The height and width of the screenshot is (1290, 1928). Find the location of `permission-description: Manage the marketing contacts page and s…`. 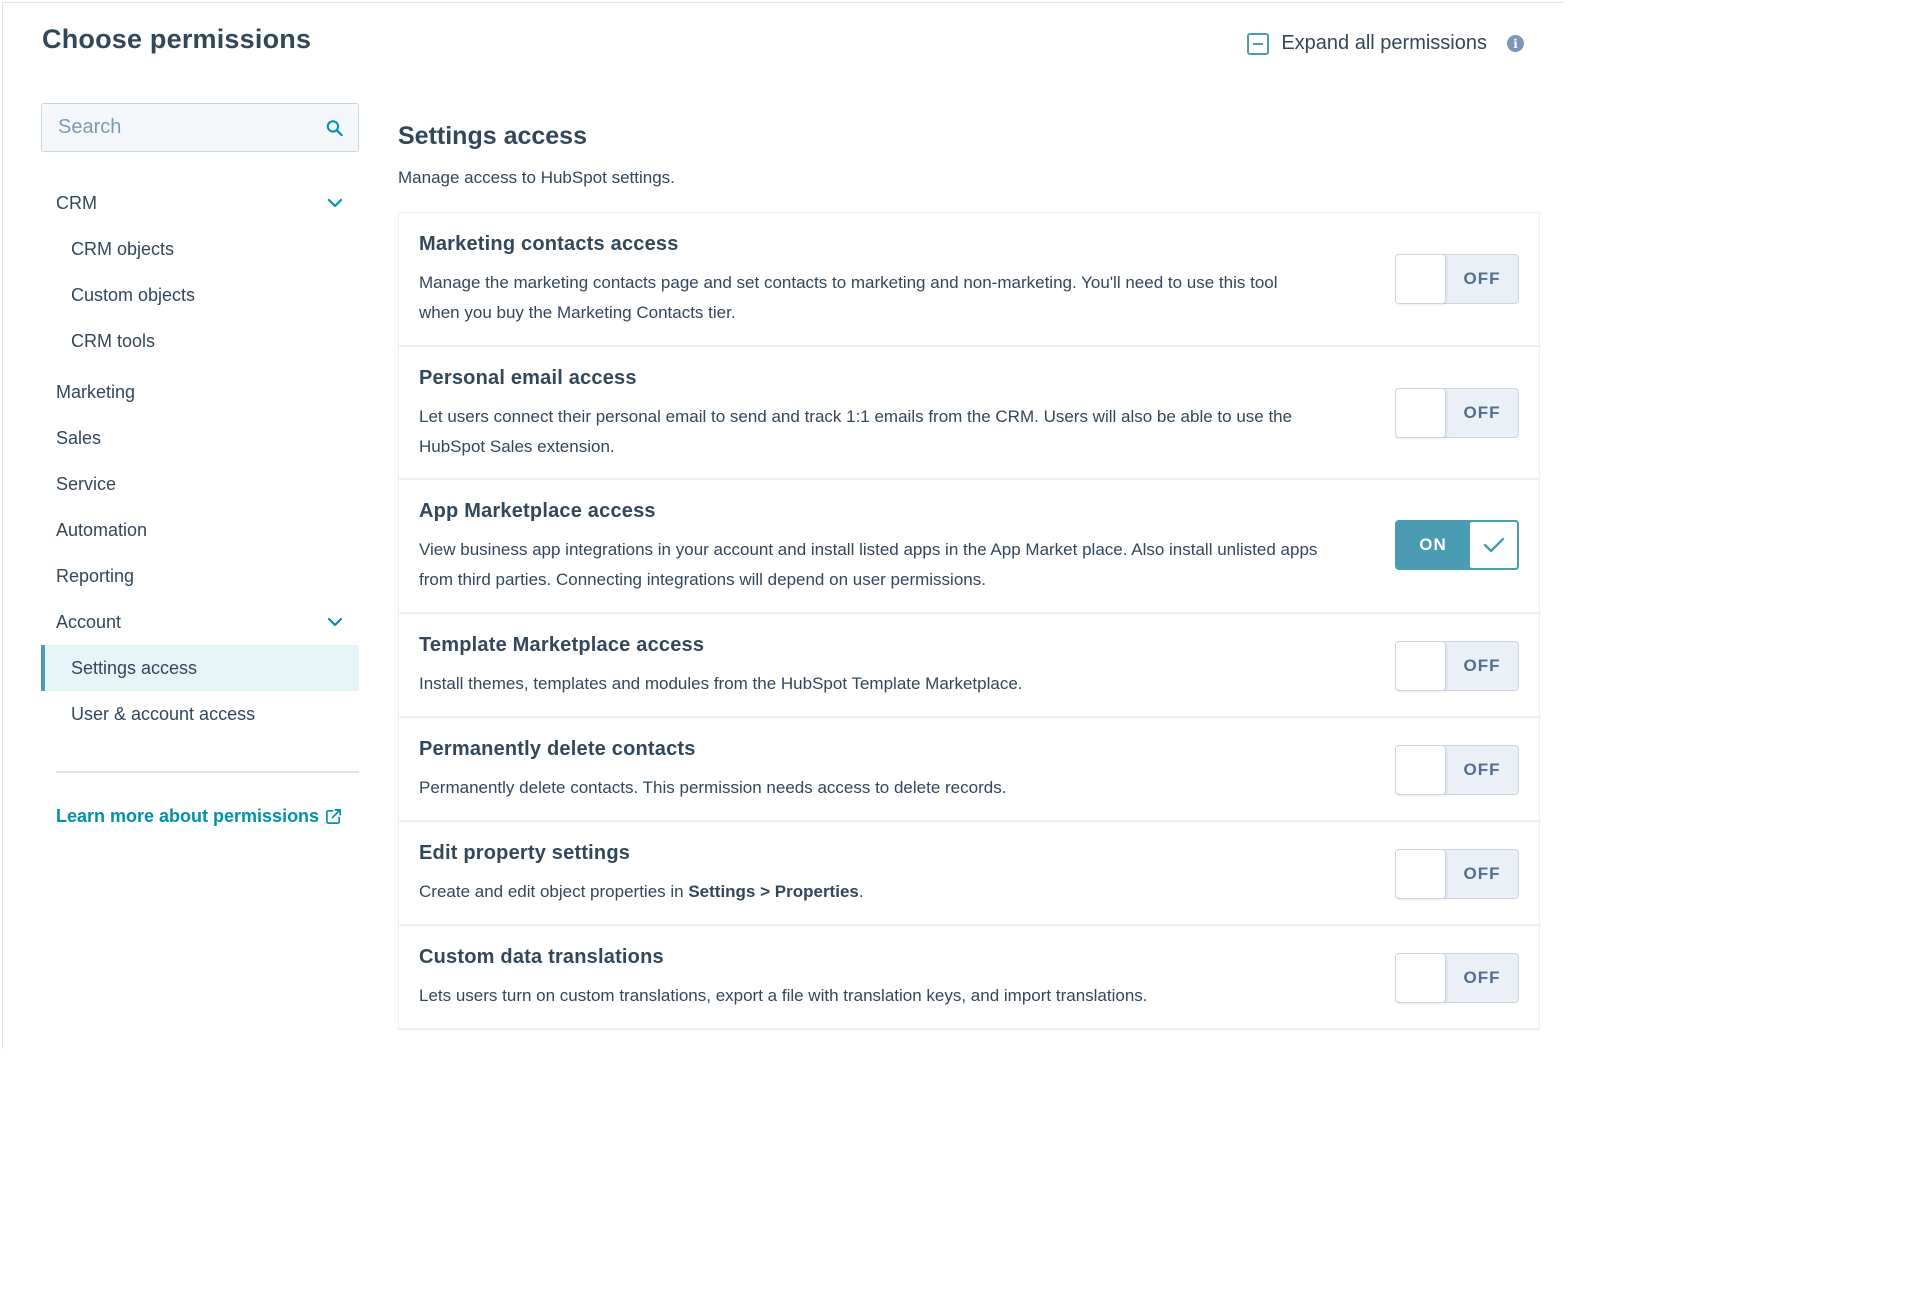

permission-description: Manage the marketing contacts page and s… is located at coordinates (848, 297).